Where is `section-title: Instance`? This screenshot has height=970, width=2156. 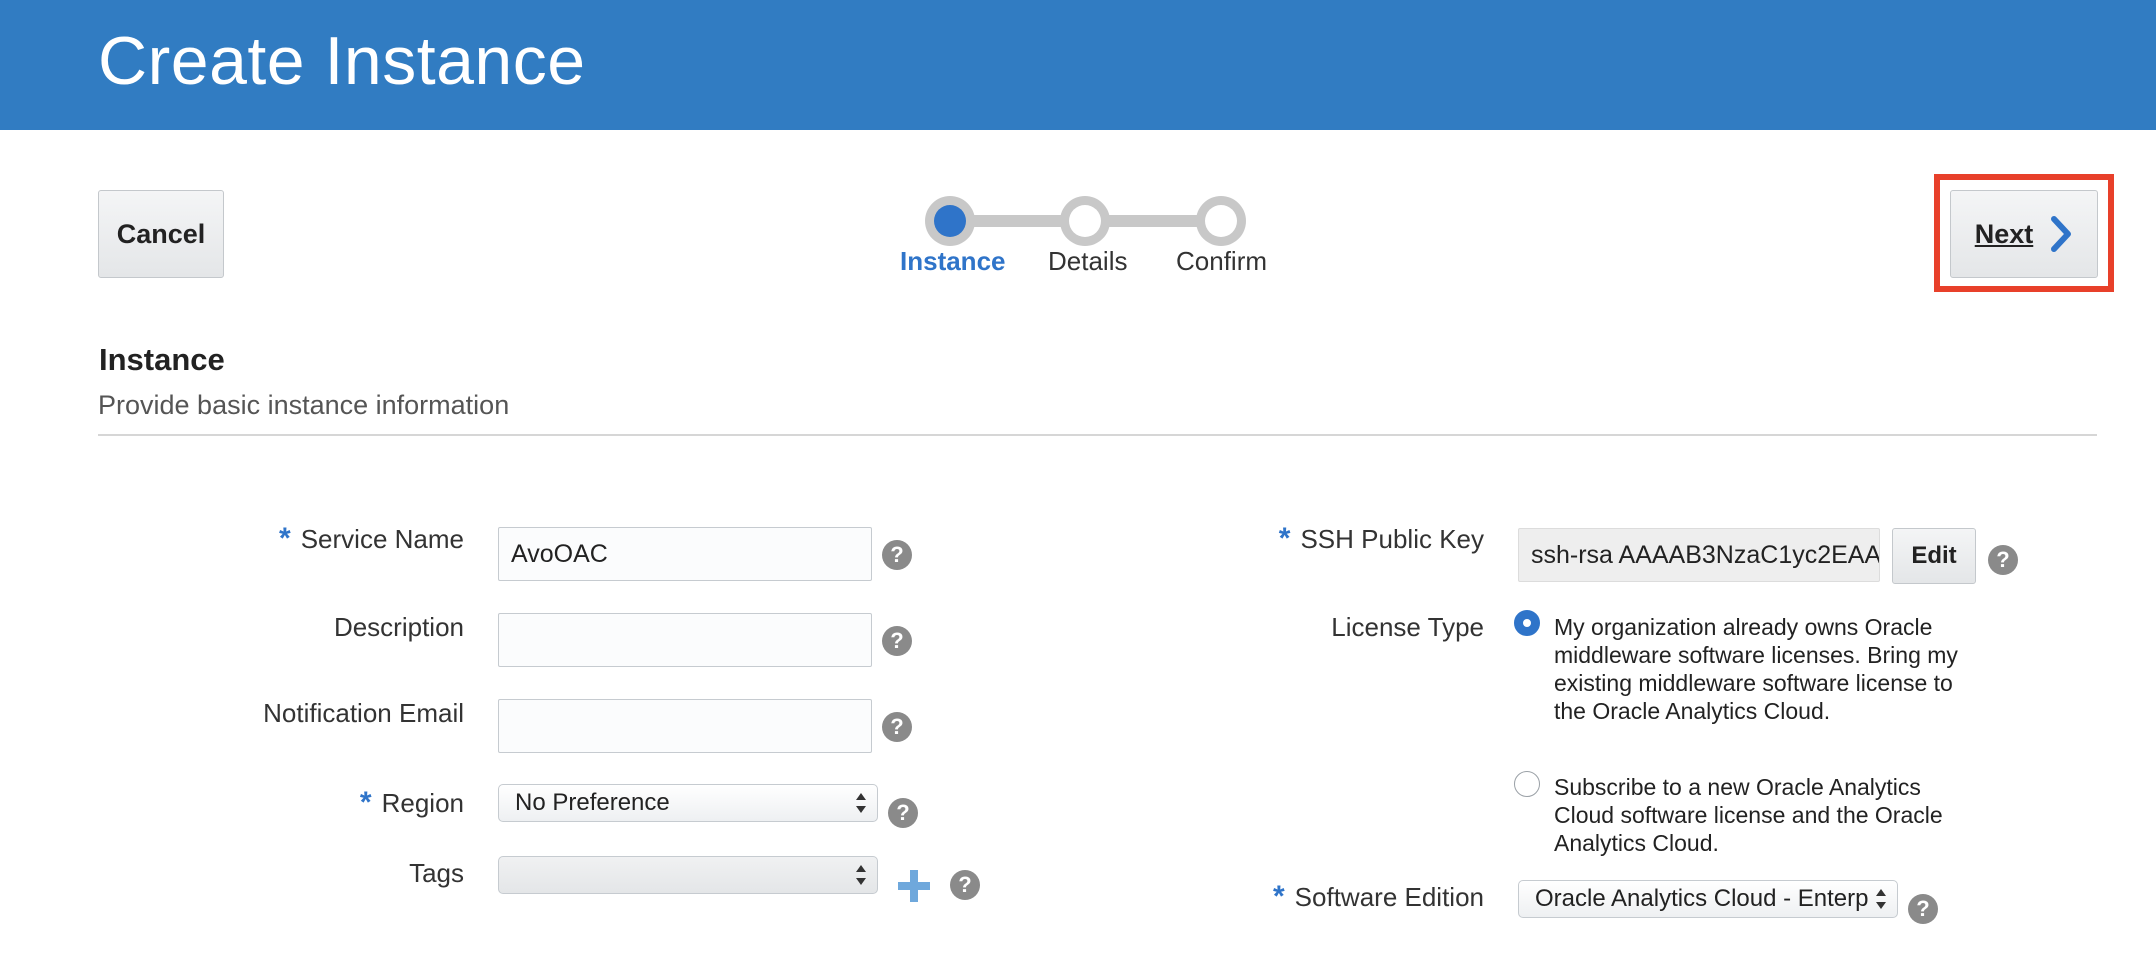
section-title: Instance is located at coordinates (162, 359).